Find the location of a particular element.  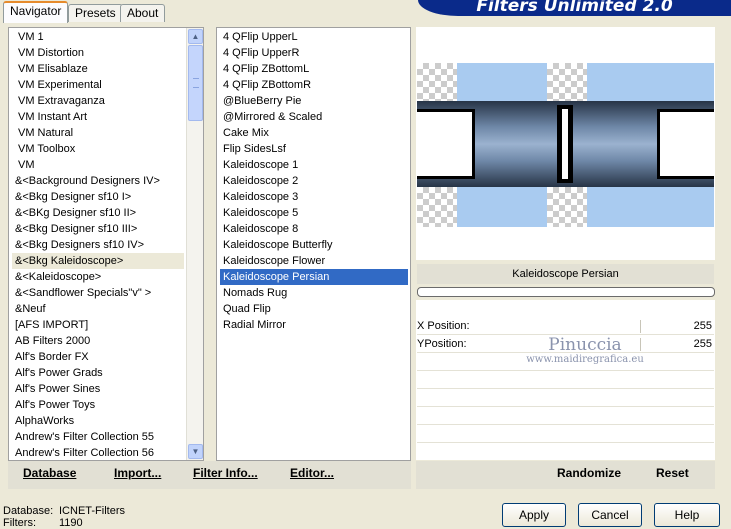

category-item: Alf's Border FX is located at coordinates (98, 357).